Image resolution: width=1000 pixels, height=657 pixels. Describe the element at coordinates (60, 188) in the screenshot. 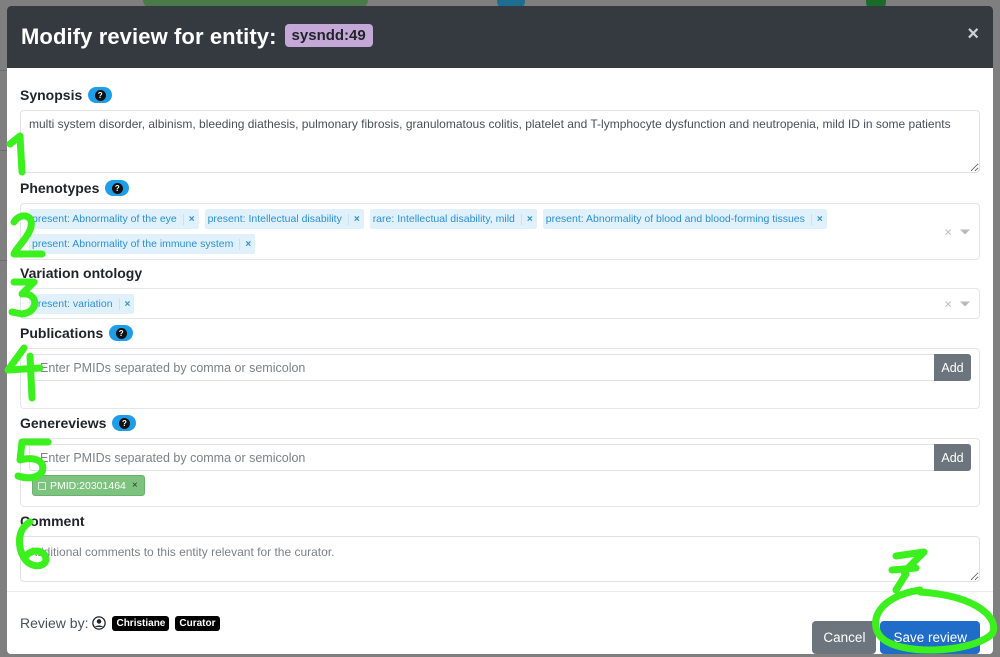

I see `phenotypes-label: Phenotypes` at that location.